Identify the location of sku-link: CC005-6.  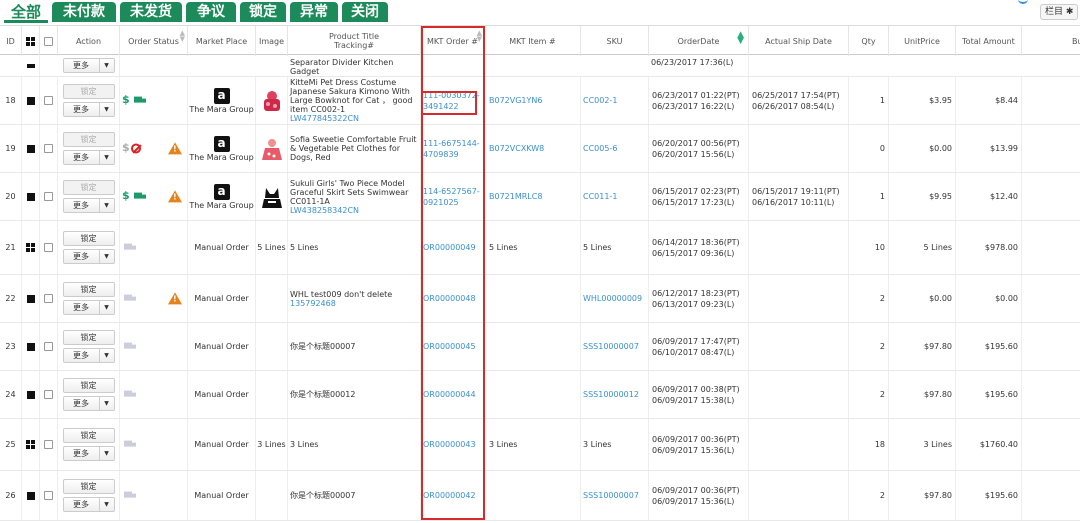
(600, 148).